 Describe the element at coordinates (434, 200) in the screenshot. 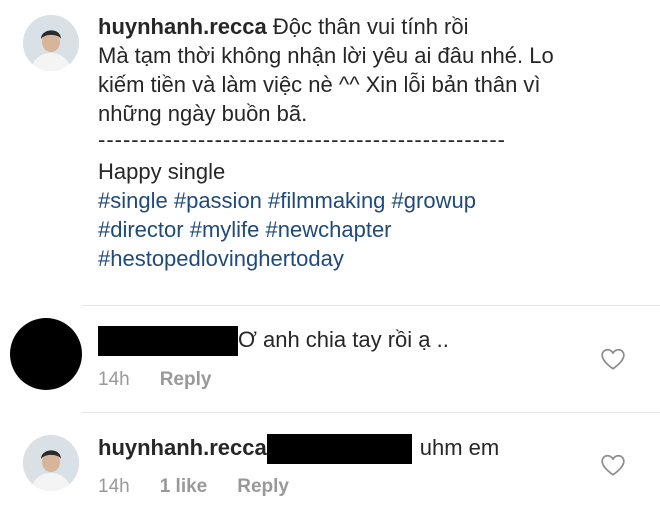

I see `hashtag: #growup` at that location.